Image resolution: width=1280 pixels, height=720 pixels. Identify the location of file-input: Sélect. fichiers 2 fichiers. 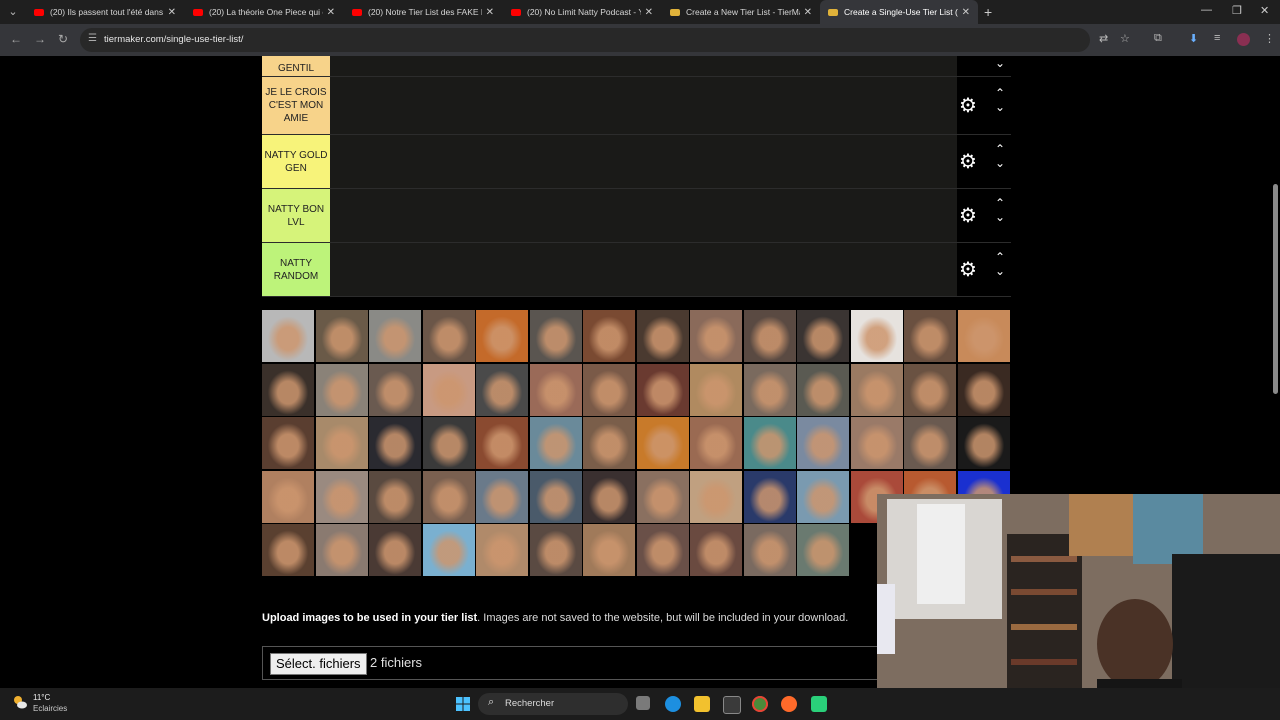
(583, 663).